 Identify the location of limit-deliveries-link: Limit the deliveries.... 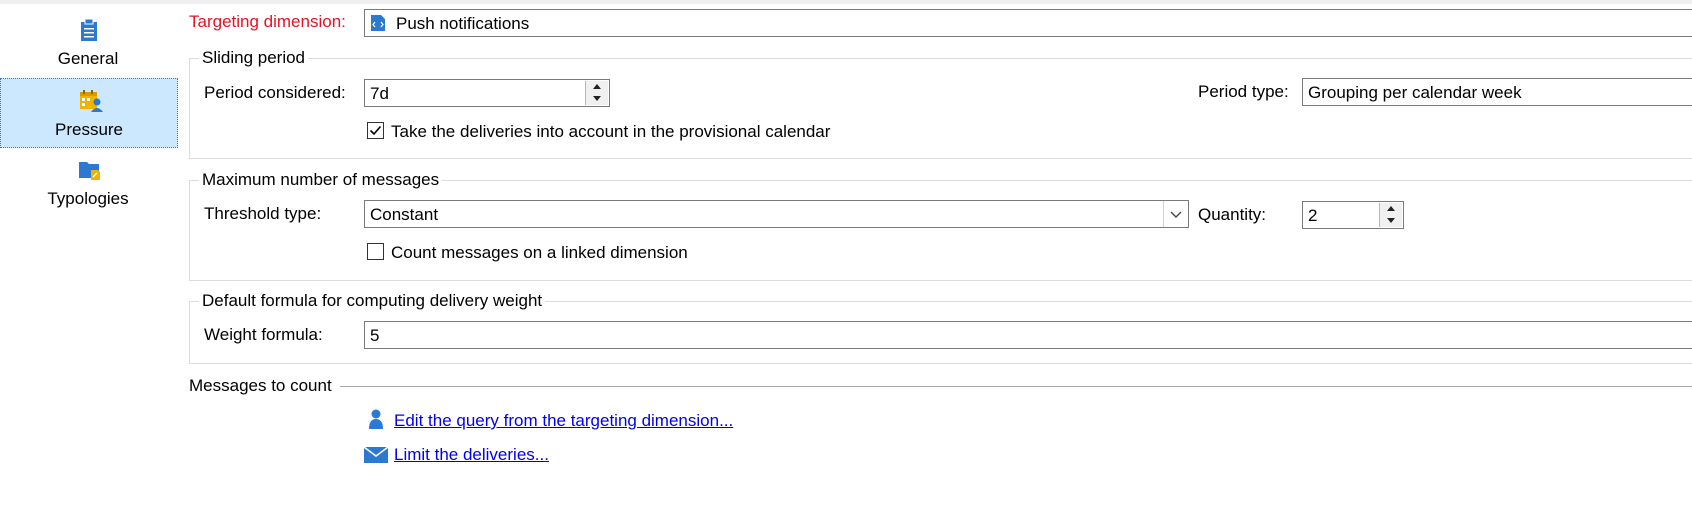
(471, 455).